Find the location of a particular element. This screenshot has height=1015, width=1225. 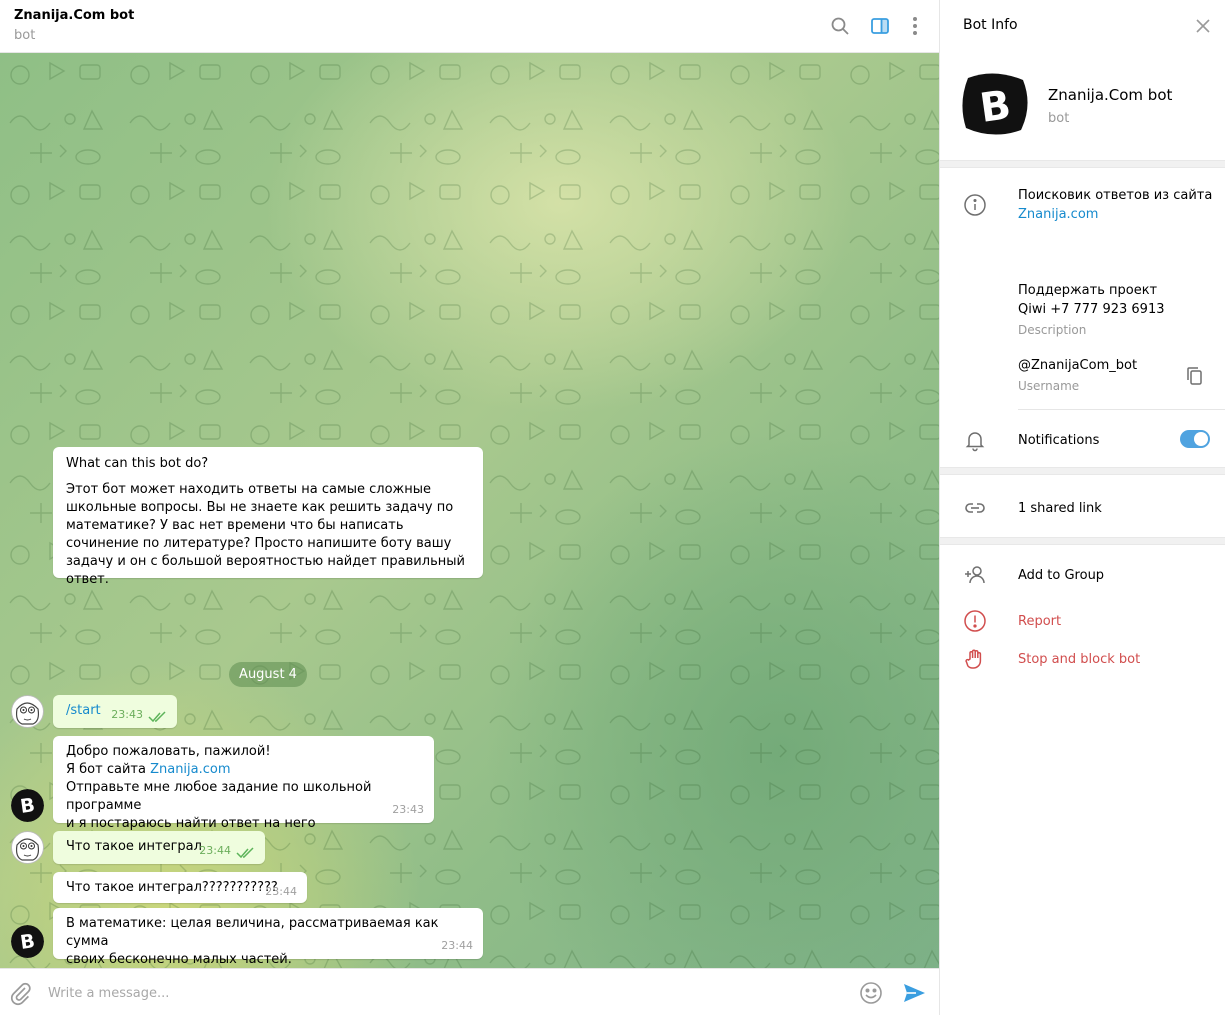

toggle-knob is located at coordinates (1201, 439).